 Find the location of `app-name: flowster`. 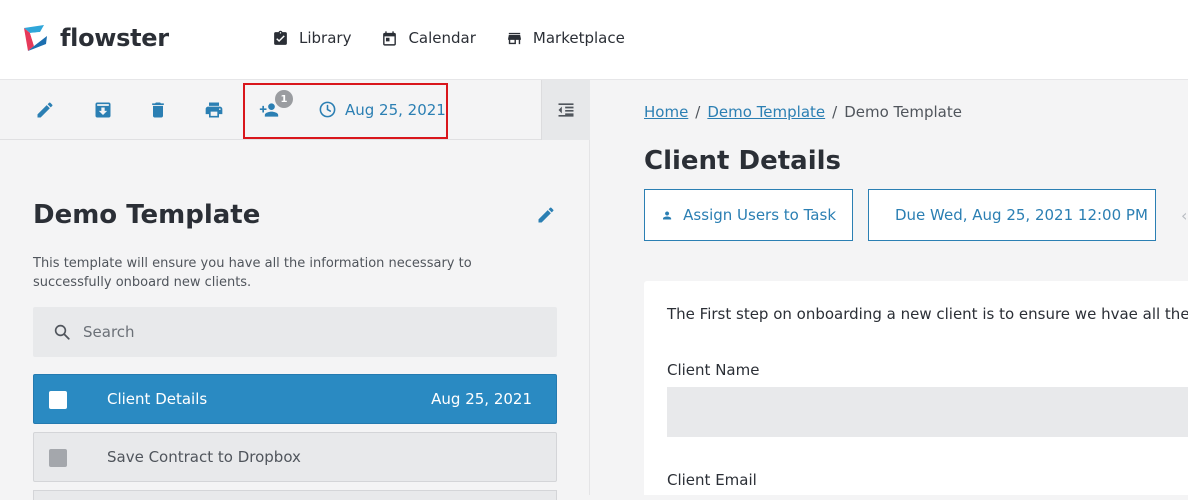

app-name: flowster is located at coordinates (114, 38).